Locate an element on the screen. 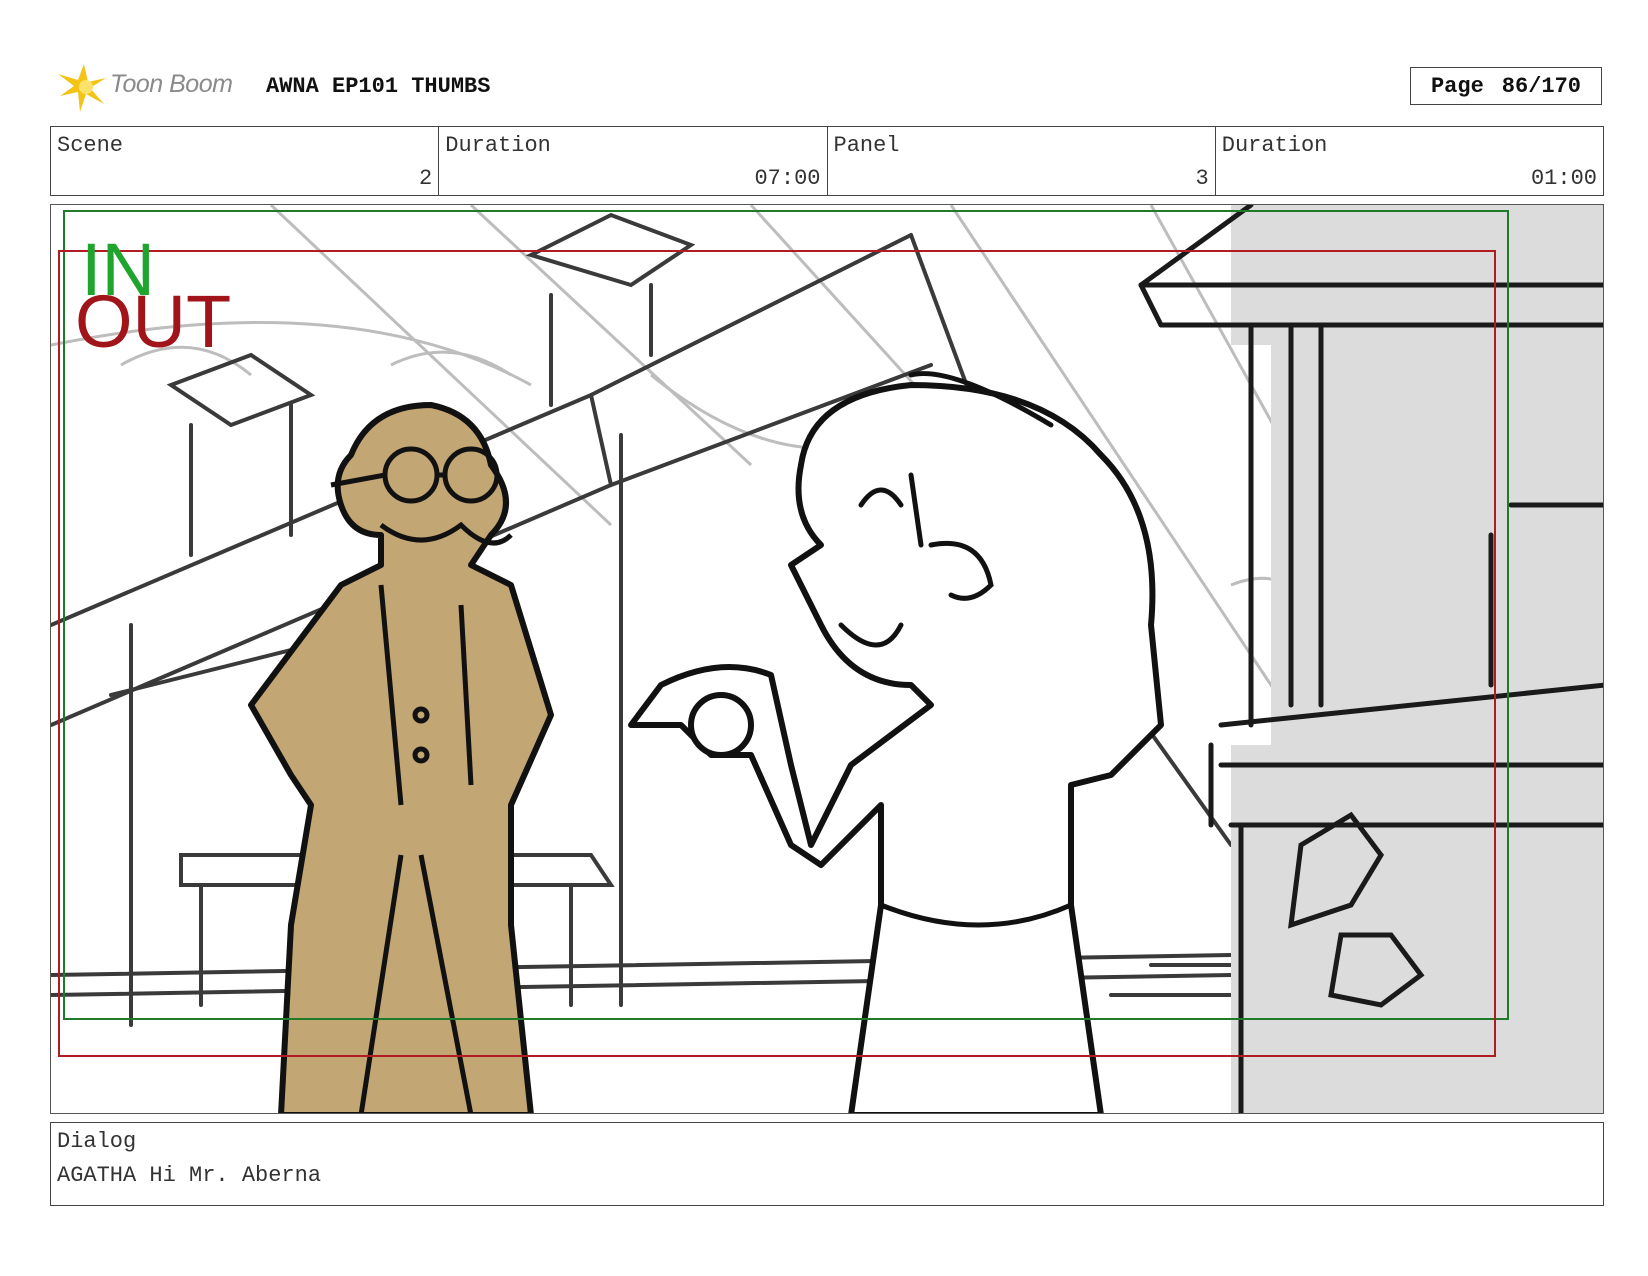  scene-cell: Scene 2 is located at coordinates (245, 161).